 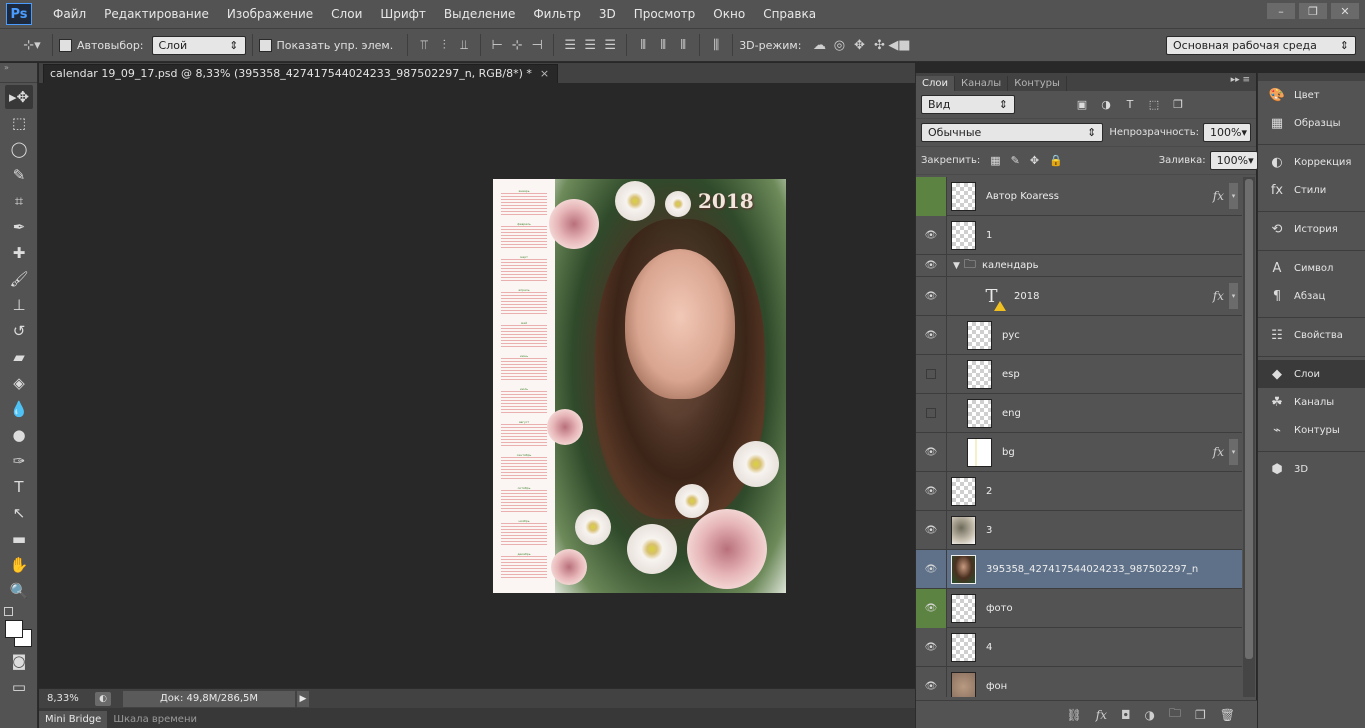 I want to click on distribute-right-icon: ⦀, so click(x=683, y=45).